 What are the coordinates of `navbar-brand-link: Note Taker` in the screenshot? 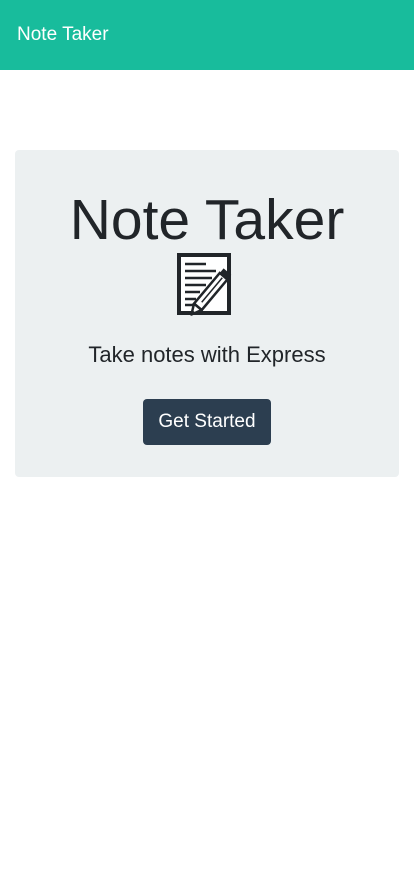 It's located at (63, 35).